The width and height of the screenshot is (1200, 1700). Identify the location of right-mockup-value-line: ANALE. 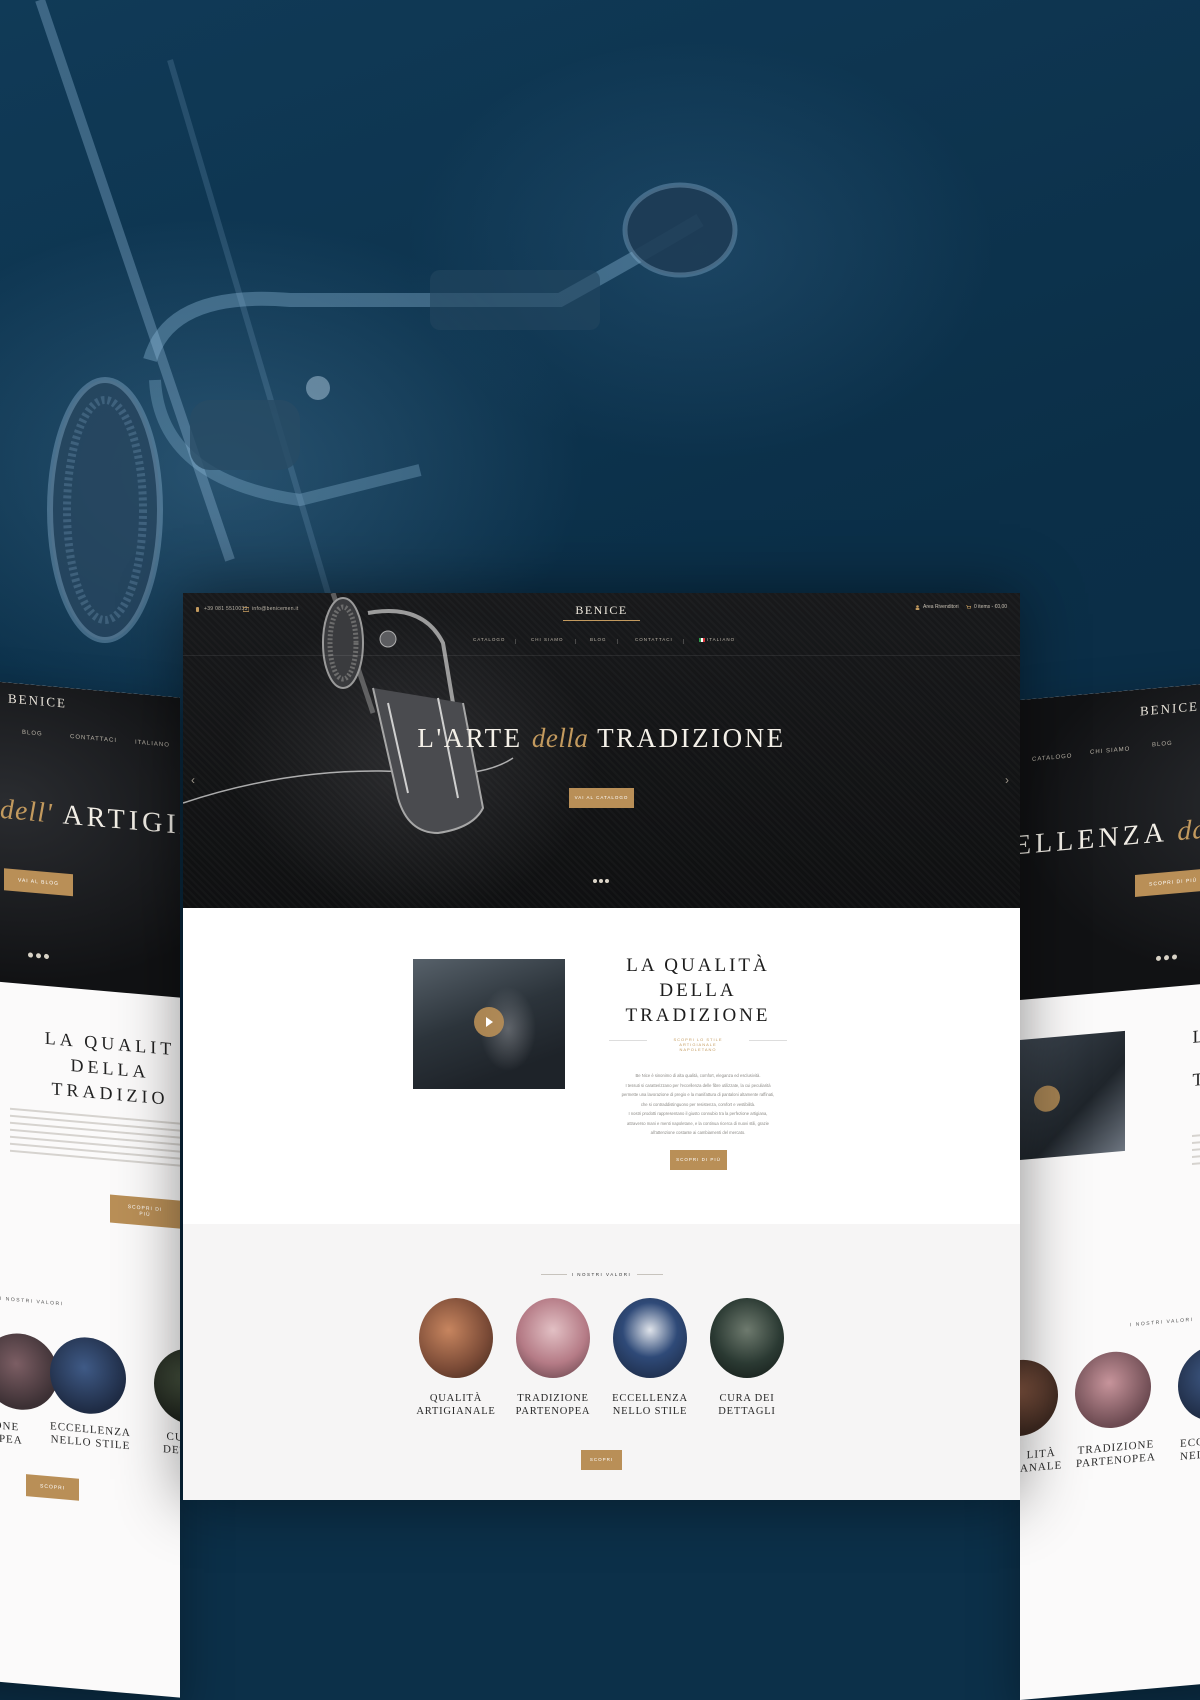
(1041, 1467).